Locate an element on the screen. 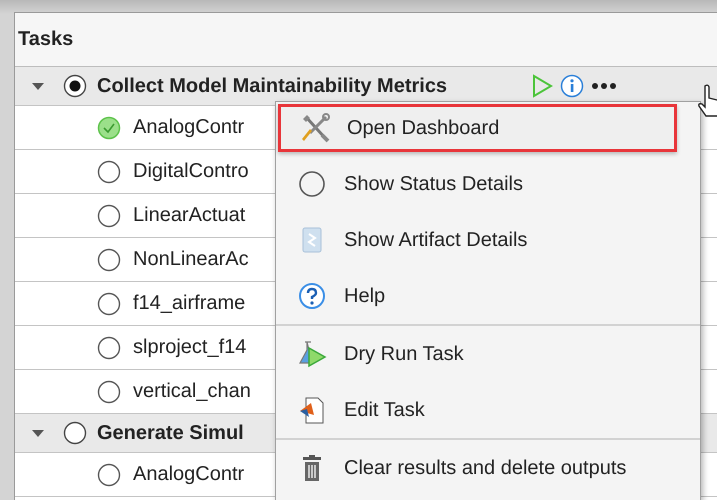  task-group-row: Collect Model Maintainability Metrics is located at coordinates (366, 86).